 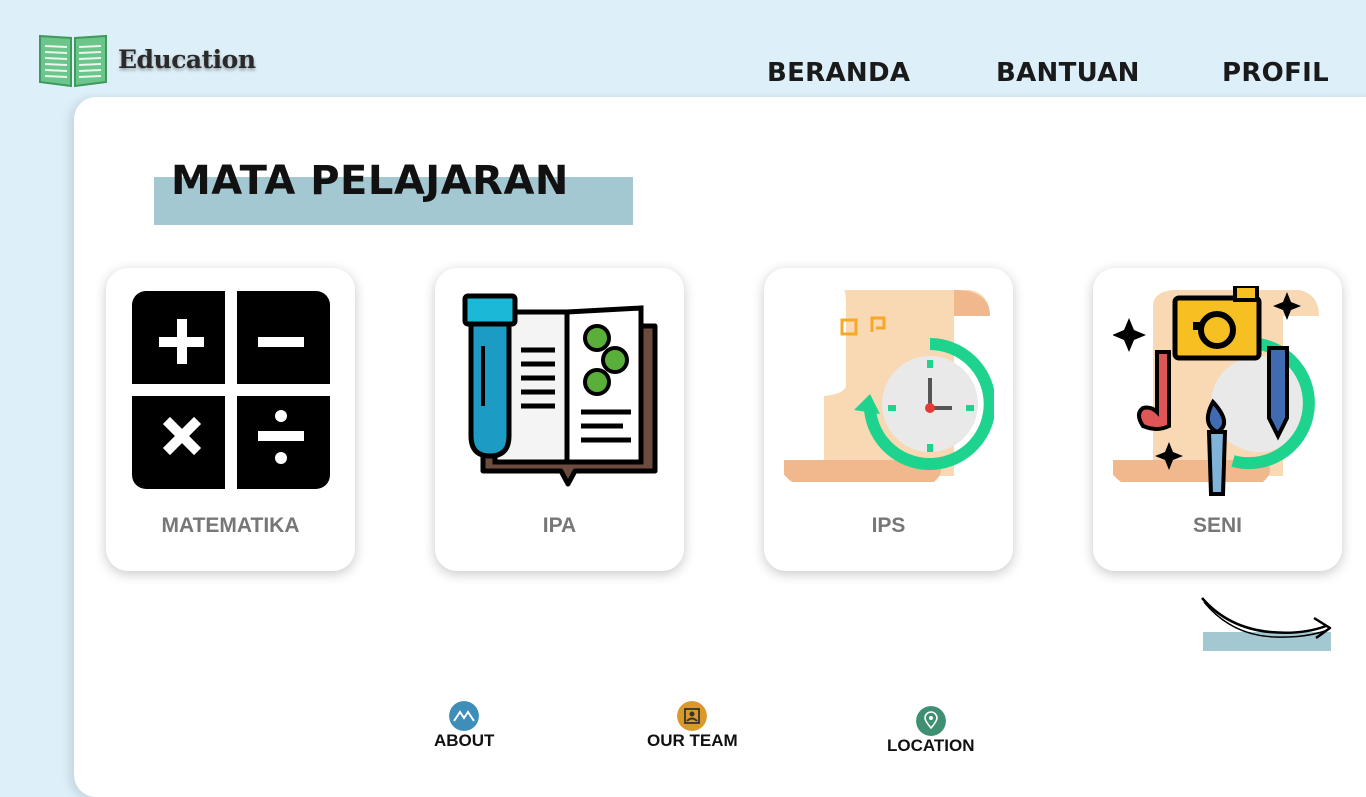 What do you see at coordinates (560, 390) in the screenshot?
I see `science-book-icon` at bounding box center [560, 390].